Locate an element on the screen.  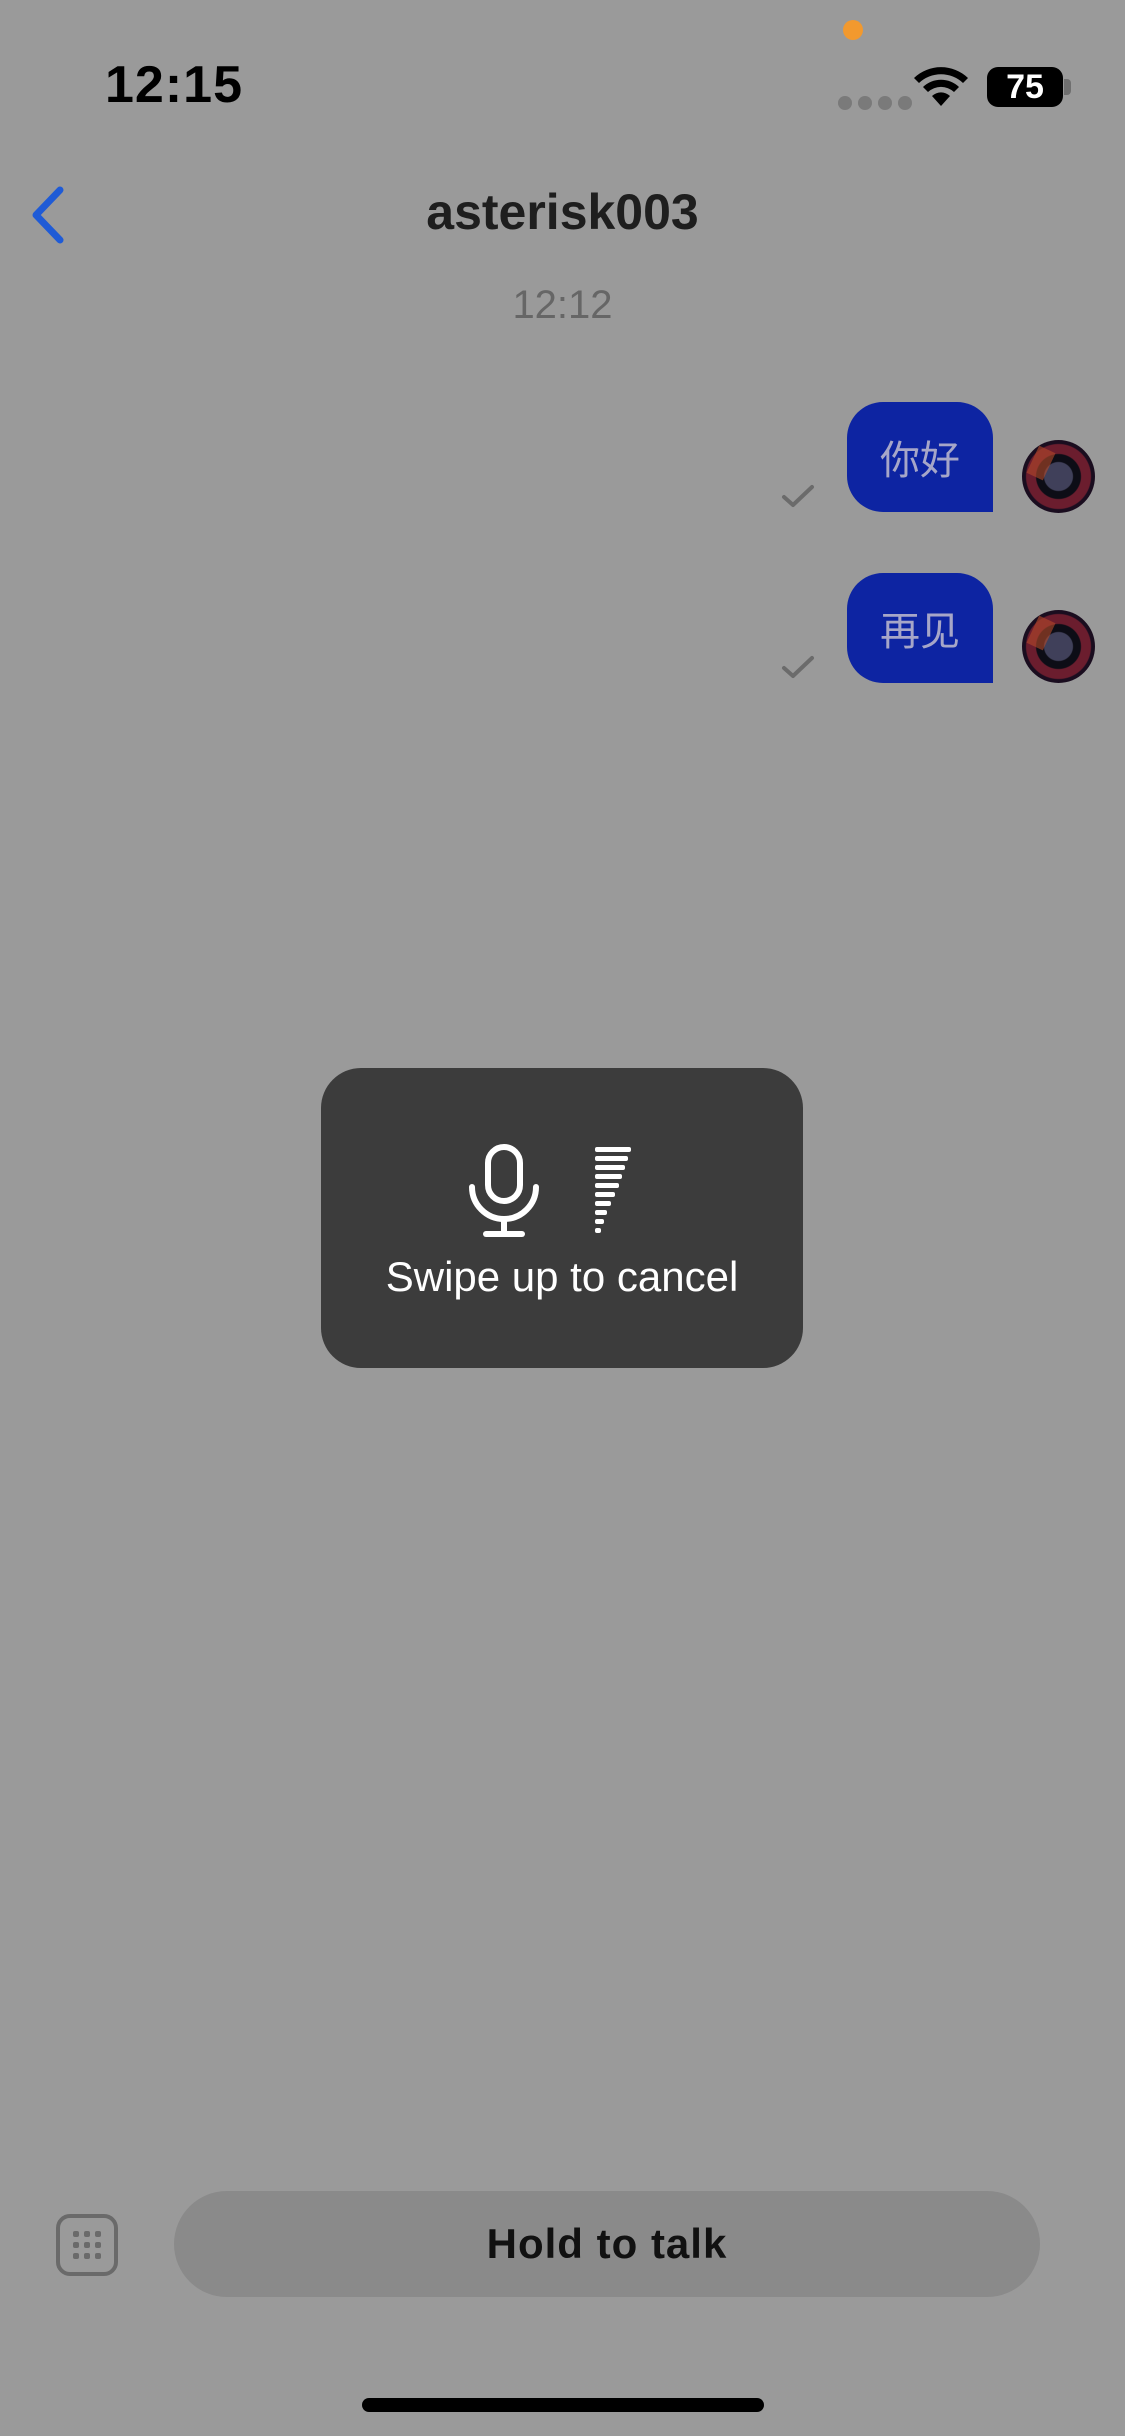
keyboard-icon is located at coordinates (87, 2245).